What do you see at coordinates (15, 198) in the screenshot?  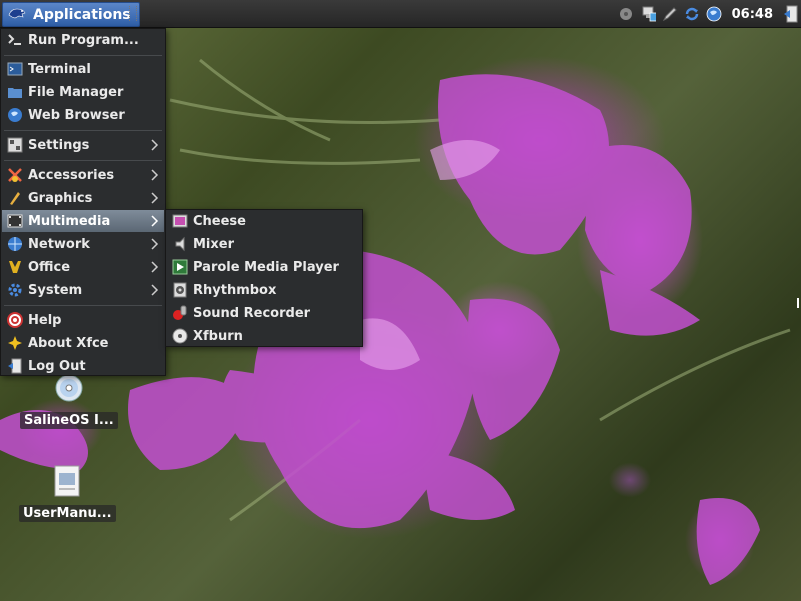 I see `graphics-icon` at bounding box center [15, 198].